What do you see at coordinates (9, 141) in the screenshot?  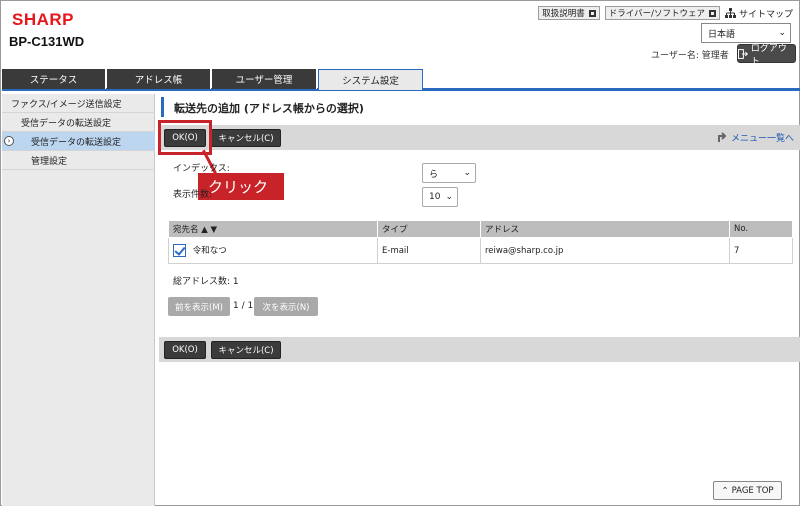 I see `chevron-right-icon: ›` at bounding box center [9, 141].